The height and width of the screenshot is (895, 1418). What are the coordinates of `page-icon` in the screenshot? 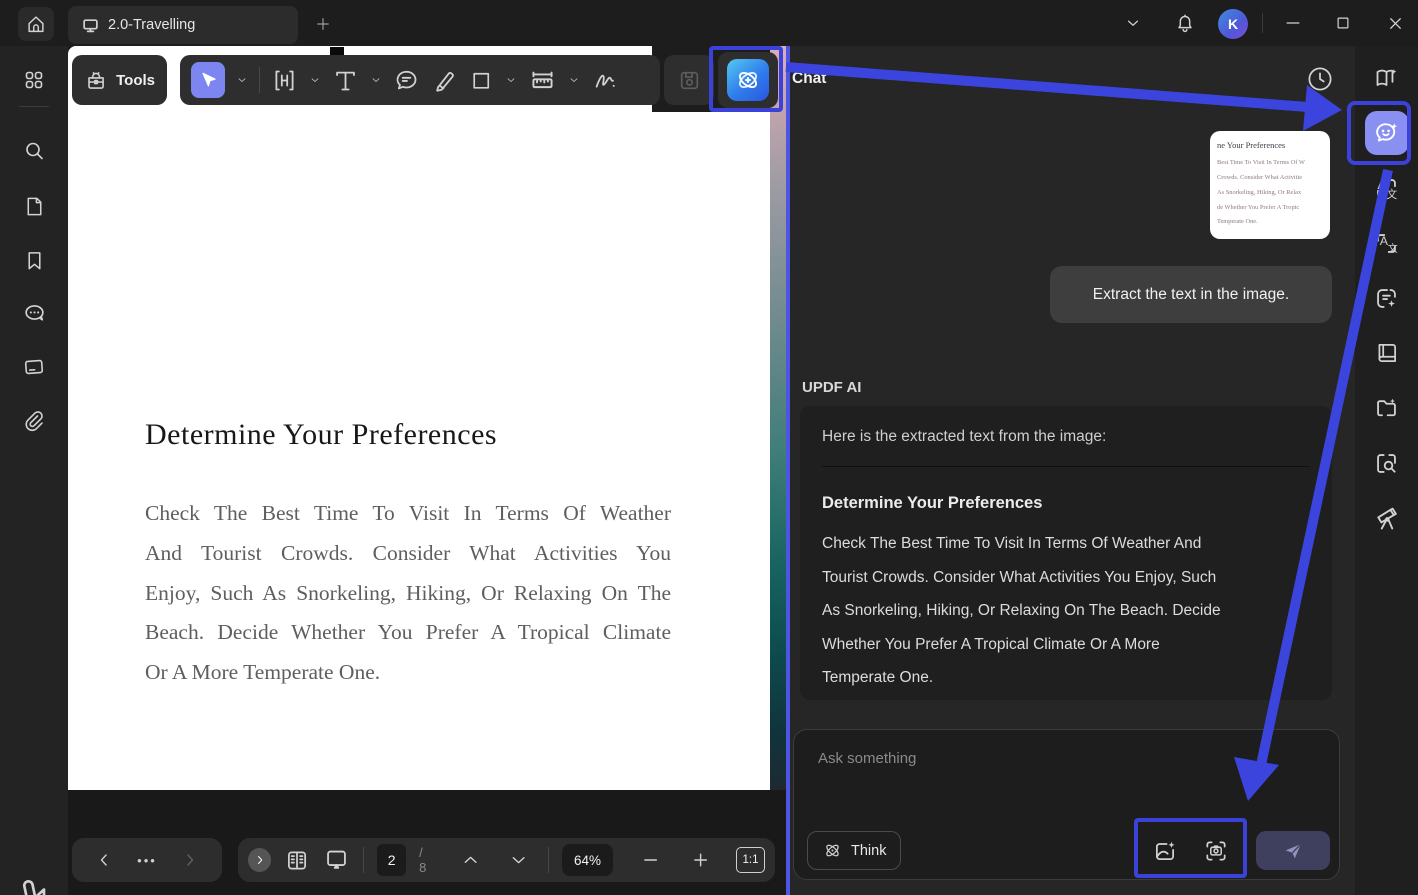 It's located at (34, 206).